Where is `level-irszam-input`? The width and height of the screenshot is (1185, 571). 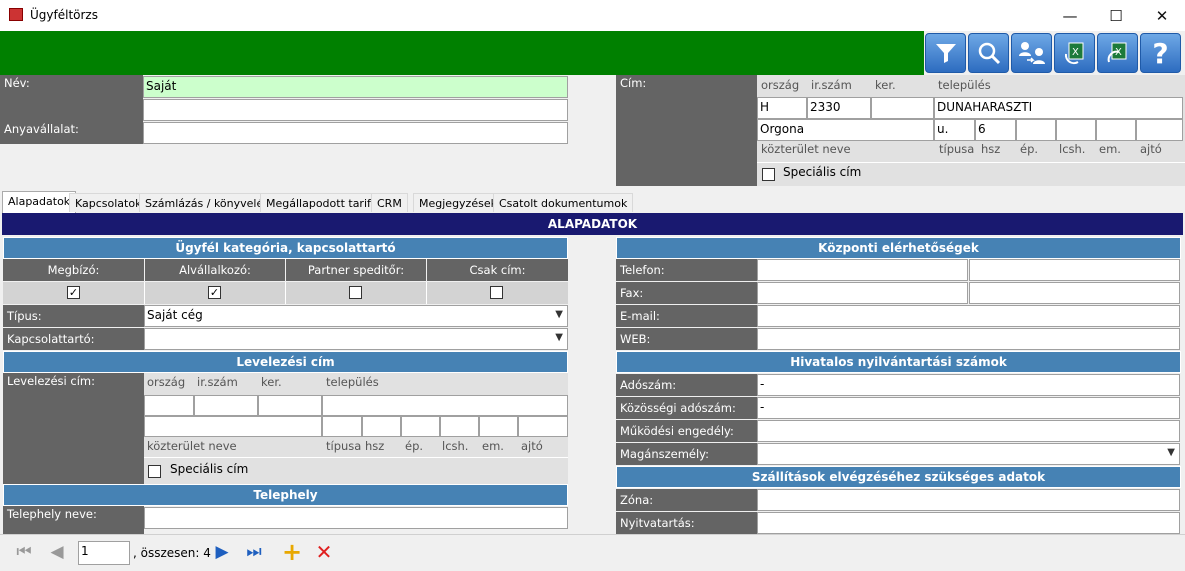
level-irszam-input is located at coordinates (226, 405).